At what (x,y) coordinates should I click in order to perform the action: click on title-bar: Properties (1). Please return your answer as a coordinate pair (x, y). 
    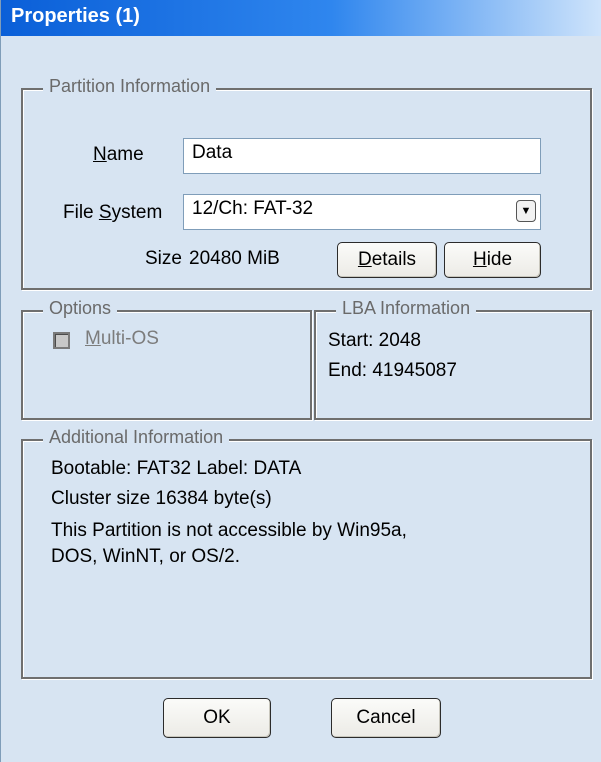
    Looking at the image, I should click on (301, 18).